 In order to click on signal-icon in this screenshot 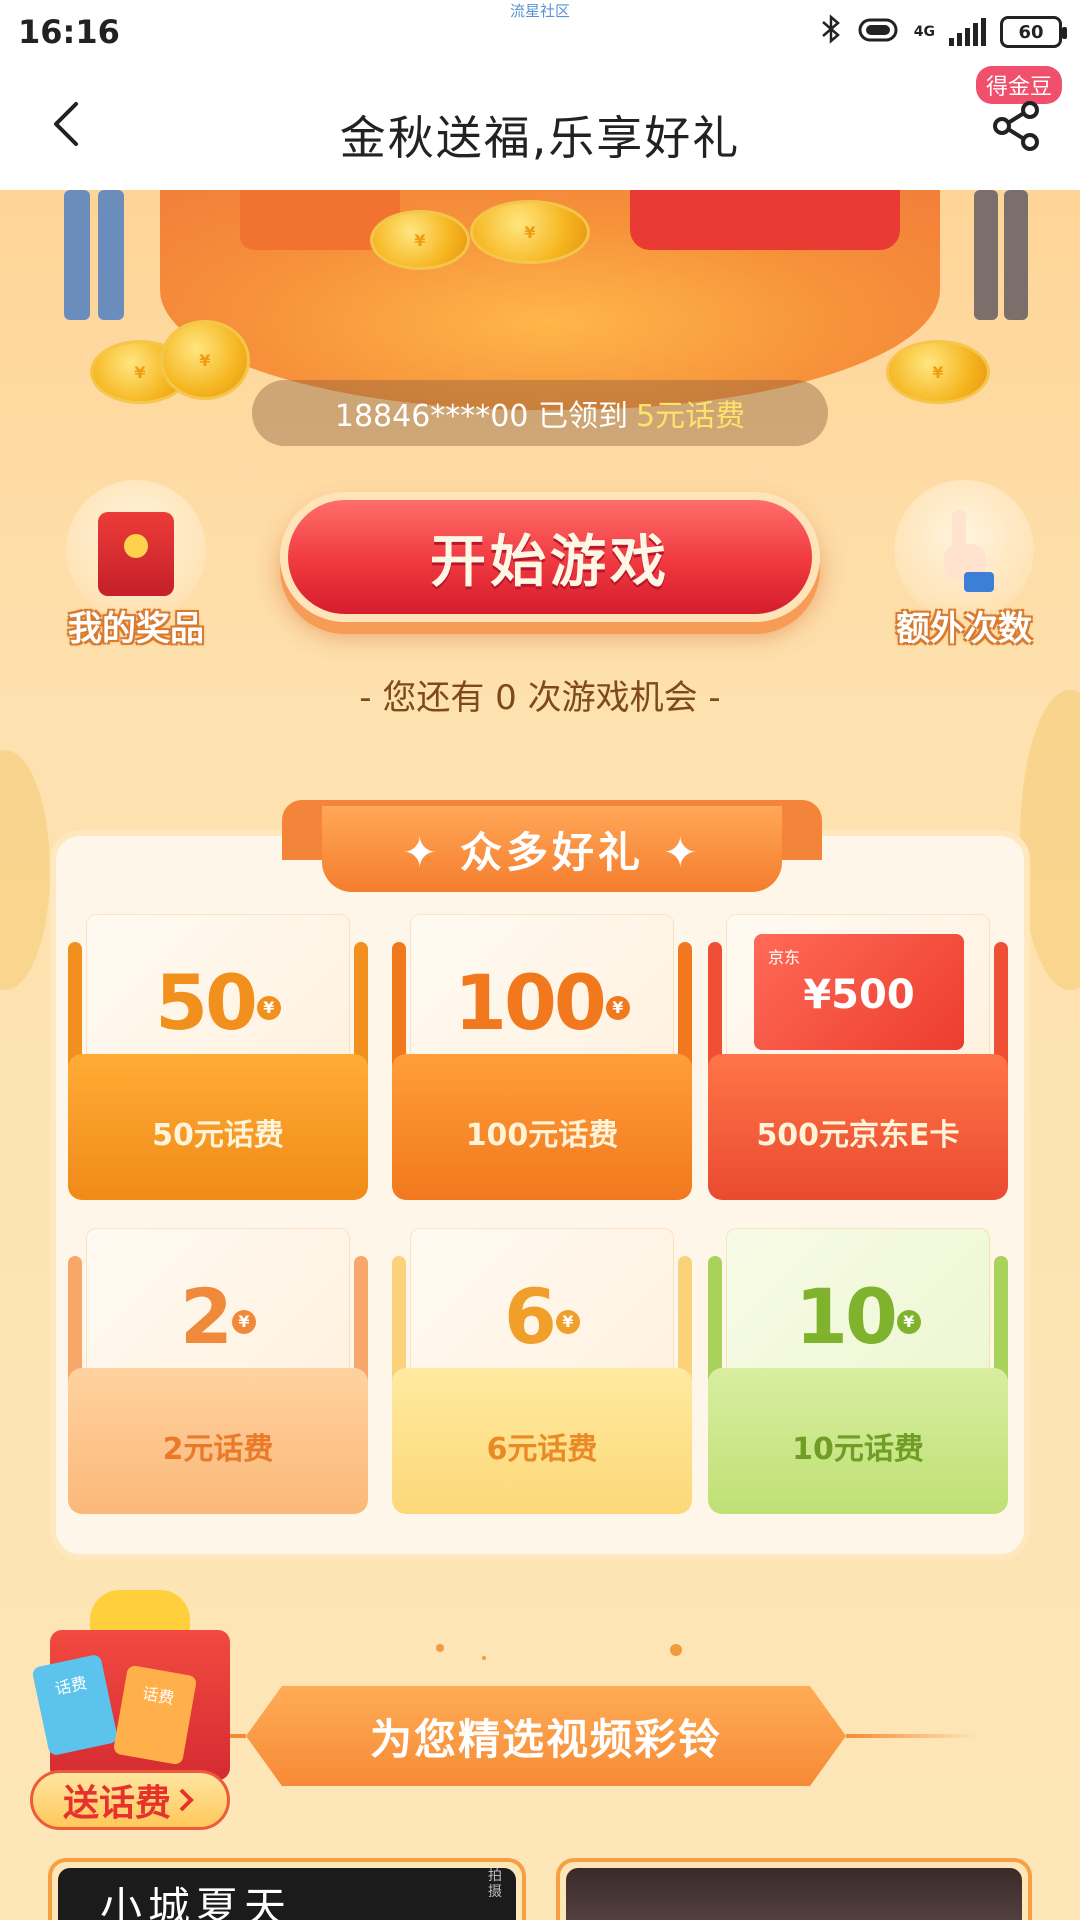, I will do `click(967, 32)`.